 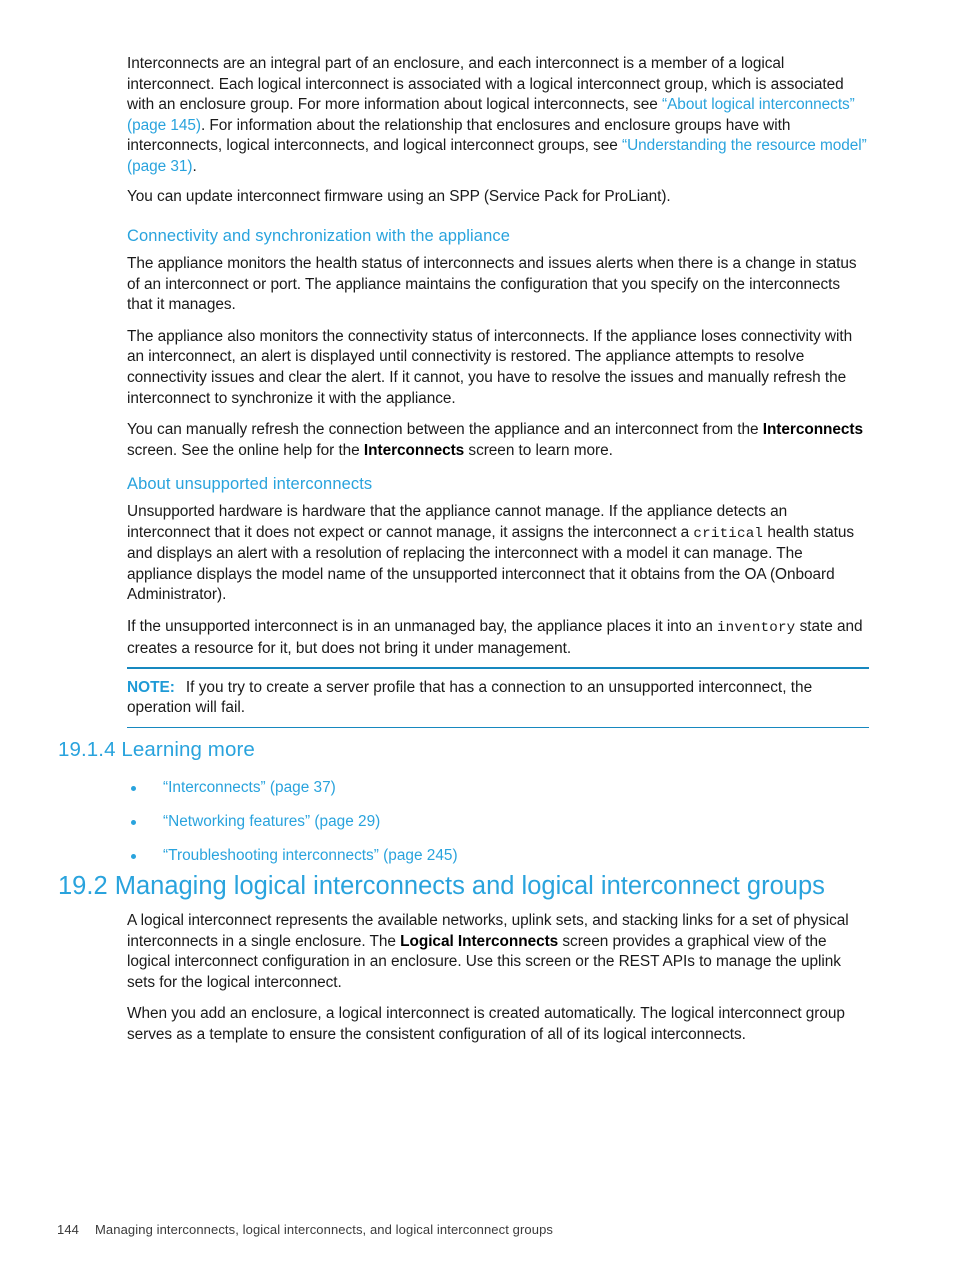 What do you see at coordinates (68, 1229) in the screenshot?
I see `page-number: 144` at bounding box center [68, 1229].